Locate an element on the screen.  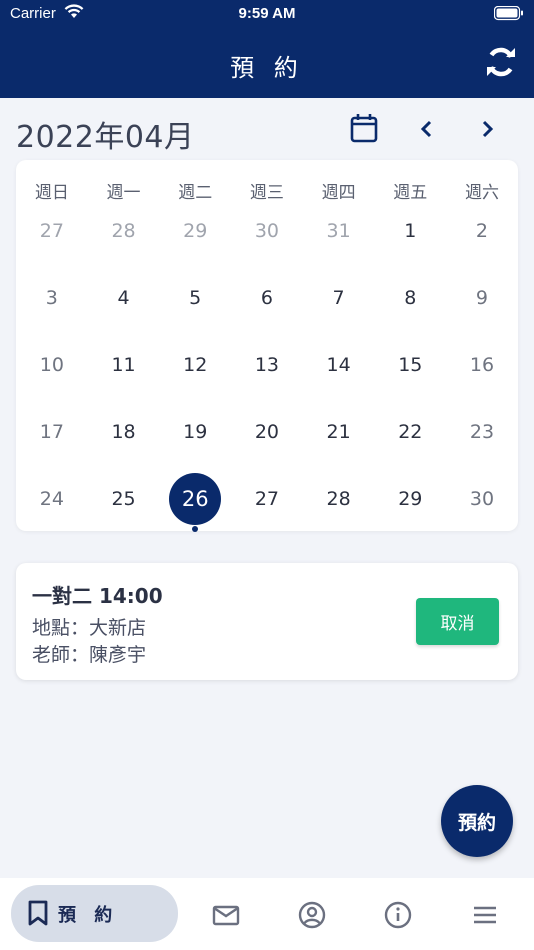
calendar-day: 16 is located at coordinates (482, 365).